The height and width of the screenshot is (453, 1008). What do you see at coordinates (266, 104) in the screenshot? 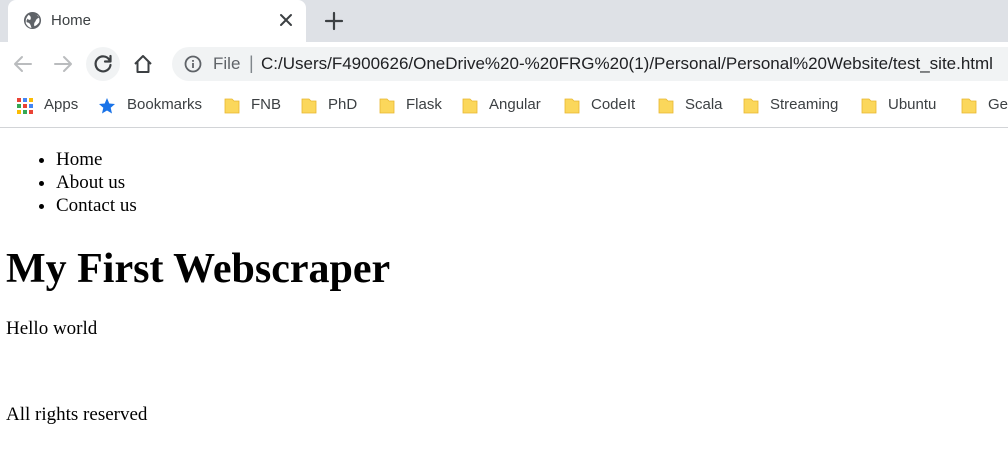
I see `bookmark-label: FNB` at bounding box center [266, 104].